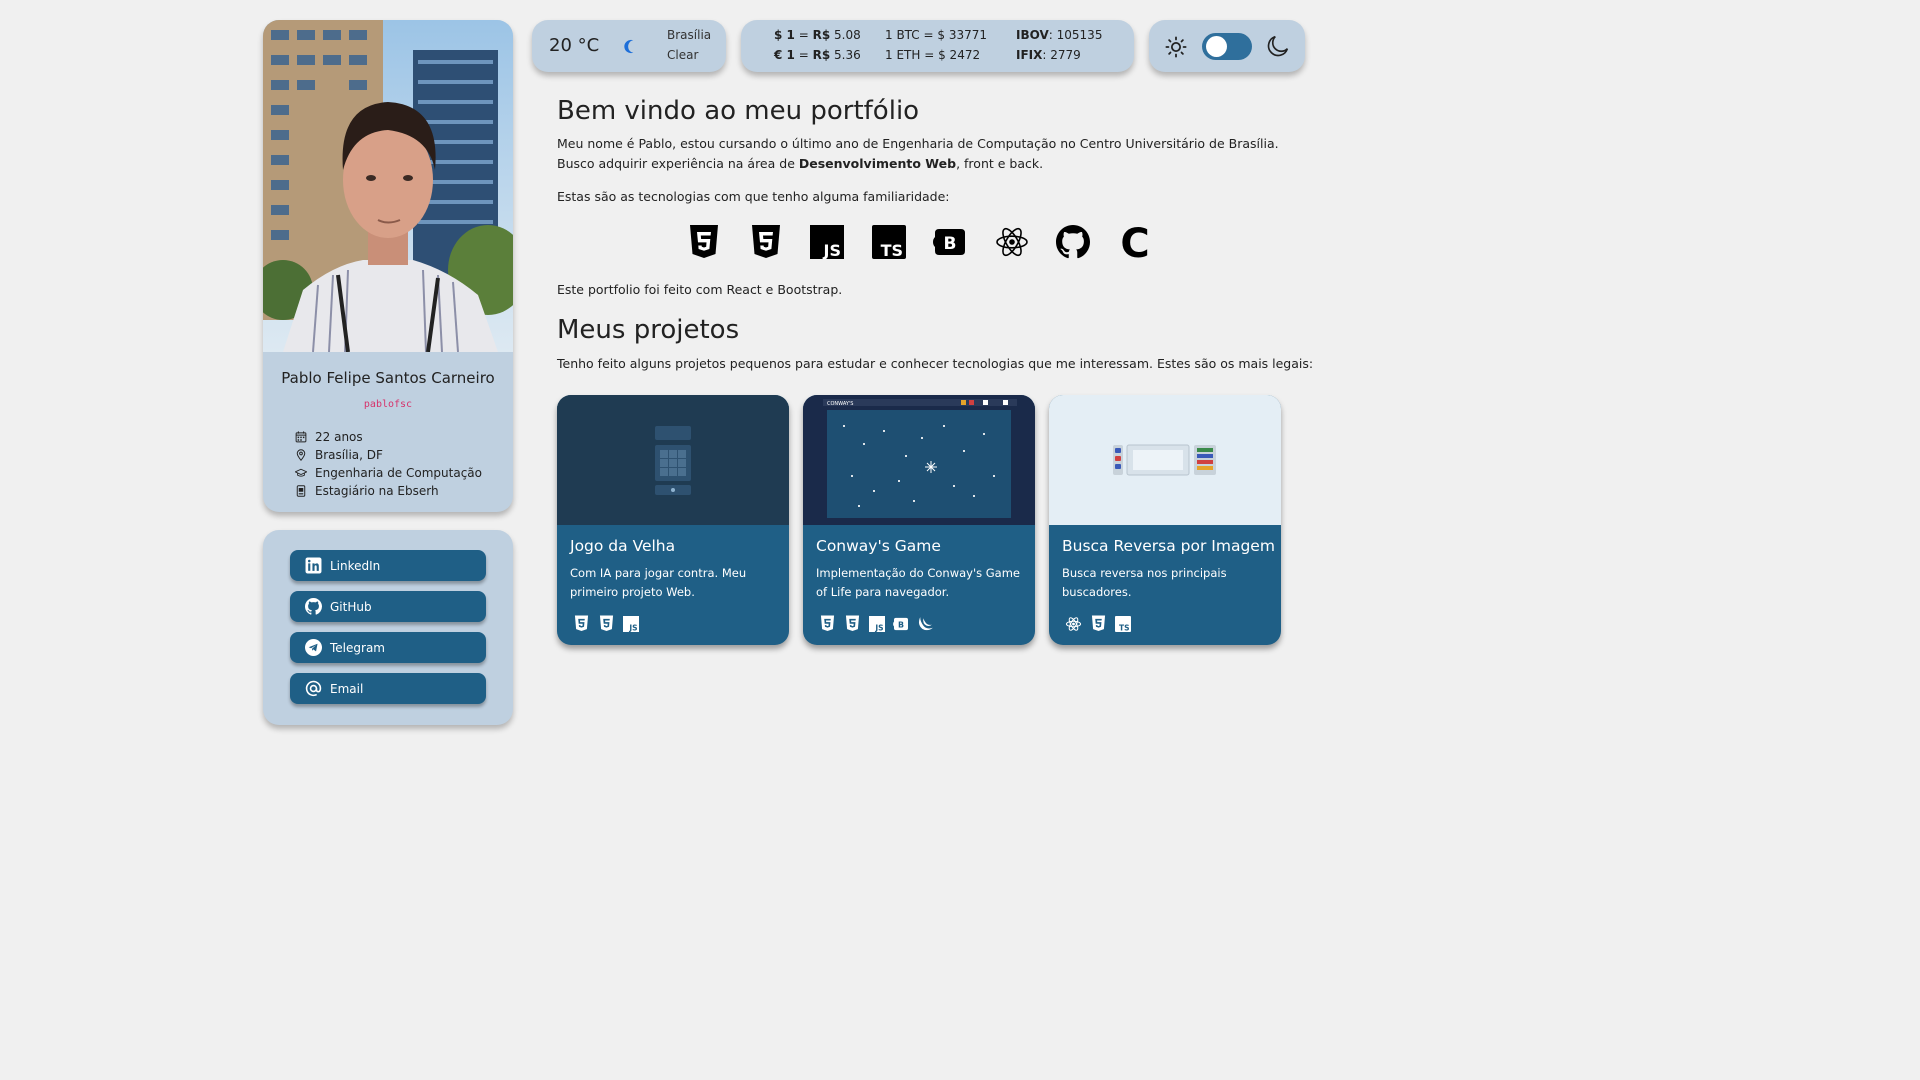 Image resolution: width=1920 pixels, height=1080 pixels. I want to click on rate-usd: $ 1 = R$ 5.08, so click(817, 35).